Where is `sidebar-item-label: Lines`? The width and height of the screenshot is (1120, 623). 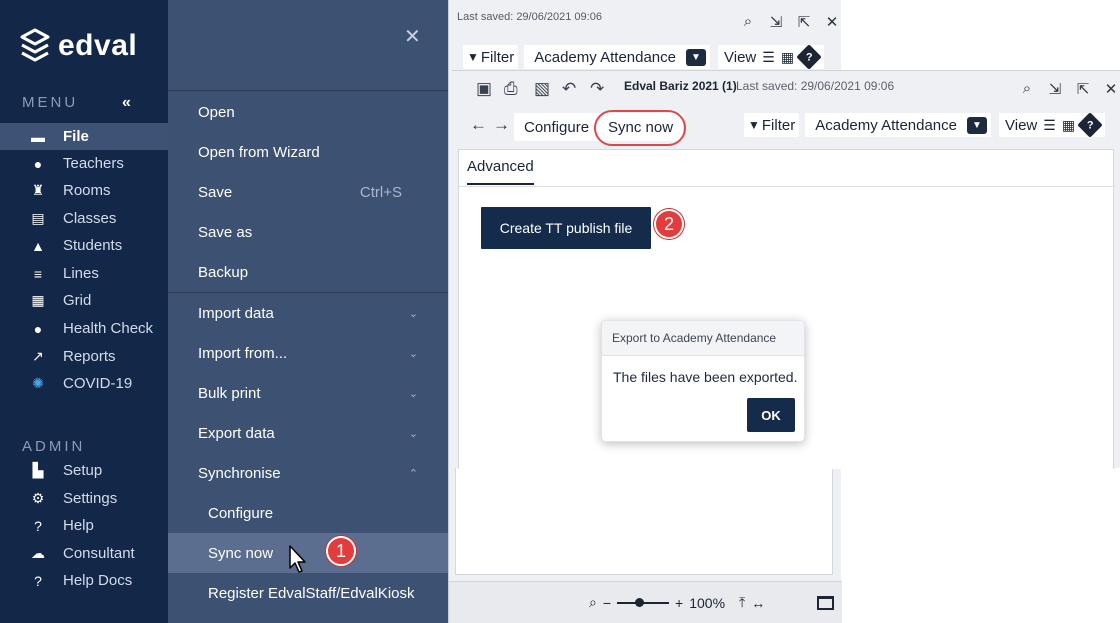
sidebar-item-label: Lines is located at coordinates (81, 273).